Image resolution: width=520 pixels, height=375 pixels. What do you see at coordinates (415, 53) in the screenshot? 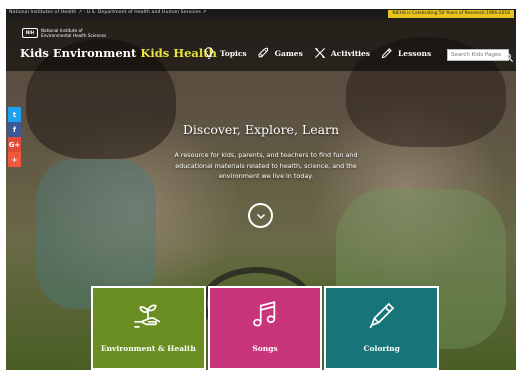
I see `nav-lessons-label: Lessons` at bounding box center [415, 53].